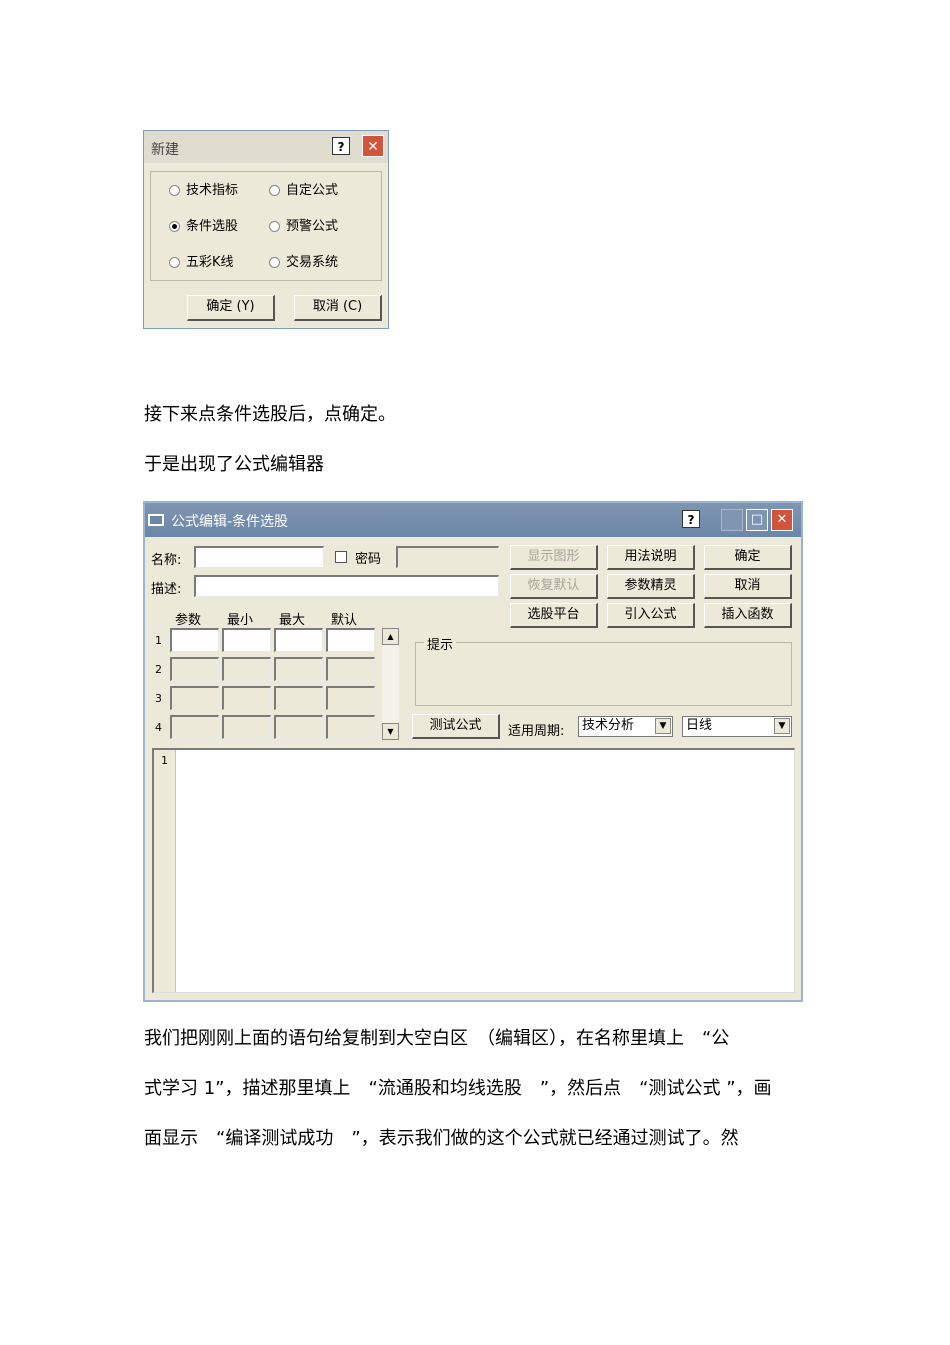 Image resolution: width=950 pixels, height=1345 pixels. I want to click on radio-custom-formula: 自定公式, so click(303, 191).